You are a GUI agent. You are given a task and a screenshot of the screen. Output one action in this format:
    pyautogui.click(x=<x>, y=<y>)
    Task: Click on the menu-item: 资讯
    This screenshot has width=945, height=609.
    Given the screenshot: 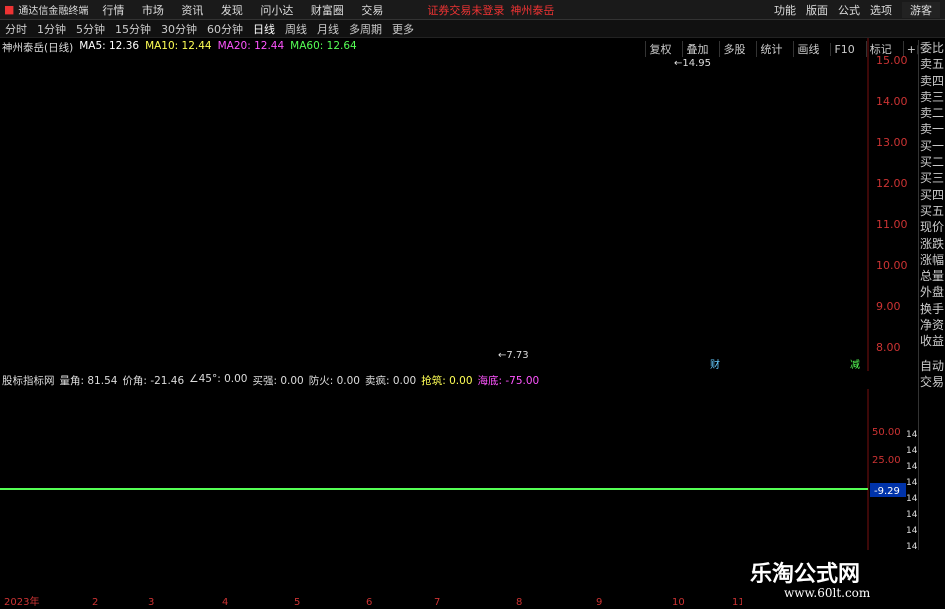 What is the action you would take?
    pyautogui.click(x=192, y=10)
    